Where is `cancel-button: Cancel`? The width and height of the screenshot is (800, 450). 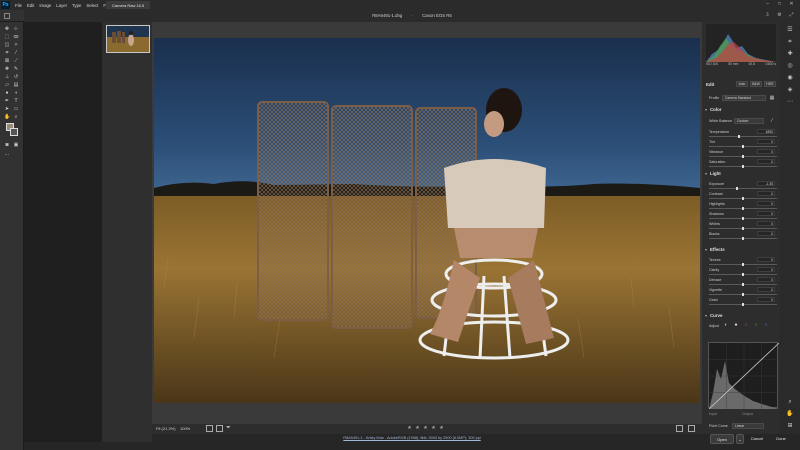
cancel-button: Cancel is located at coordinates (757, 439).